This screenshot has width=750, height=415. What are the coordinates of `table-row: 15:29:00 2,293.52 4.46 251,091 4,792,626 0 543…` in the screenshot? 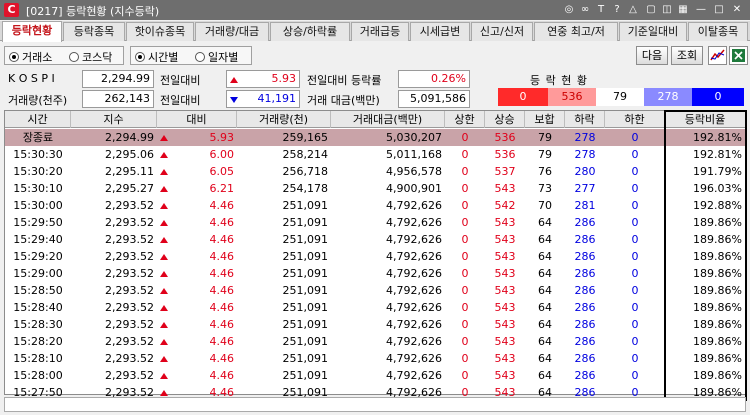 It's located at (375, 273).